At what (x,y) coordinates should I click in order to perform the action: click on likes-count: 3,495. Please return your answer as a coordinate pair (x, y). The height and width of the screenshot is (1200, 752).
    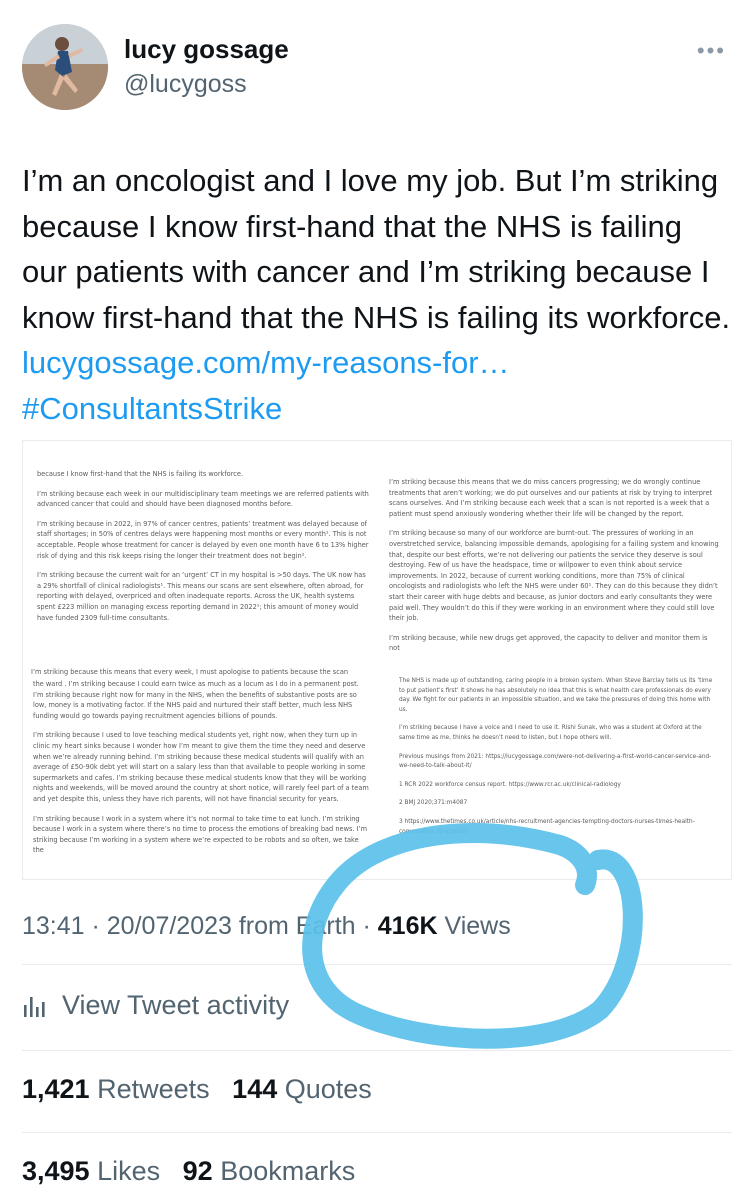
    Looking at the image, I should click on (56, 1171).